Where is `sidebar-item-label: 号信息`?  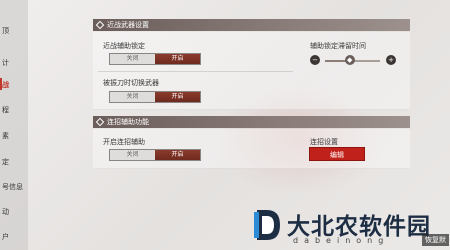 sidebar-item-label: 号信息 is located at coordinates (12, 187).